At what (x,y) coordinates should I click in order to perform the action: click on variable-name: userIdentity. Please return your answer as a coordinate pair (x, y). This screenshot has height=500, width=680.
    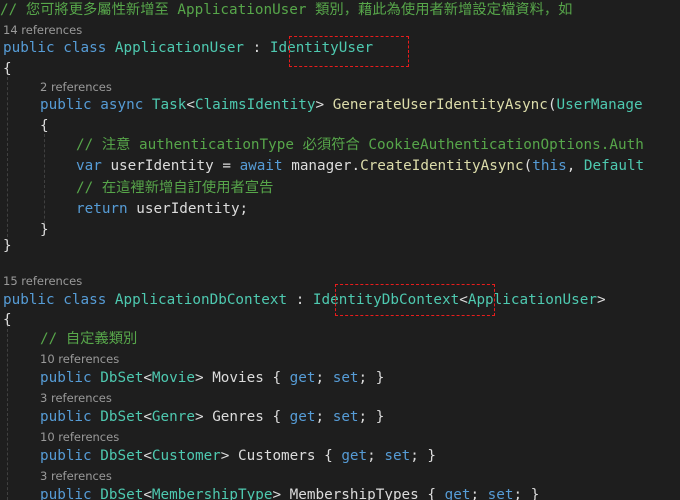
    Looking at the image, I should click on (162, 166).